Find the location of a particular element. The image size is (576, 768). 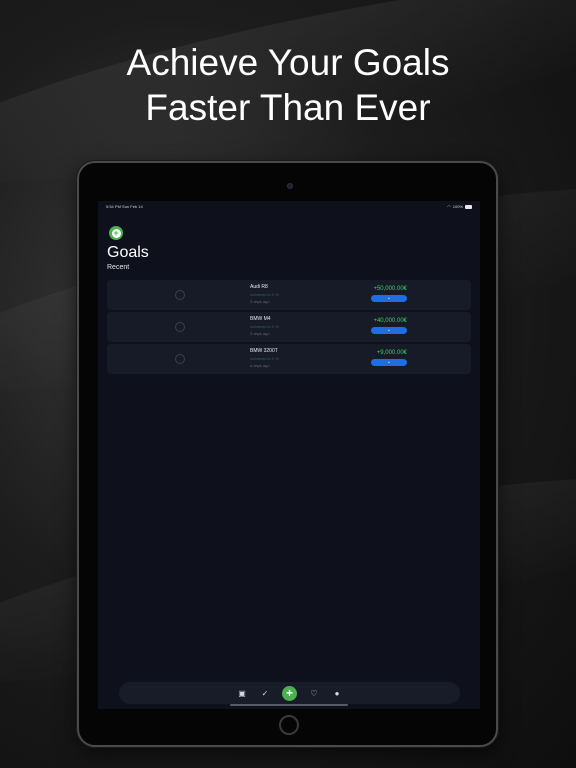

wifi-icon: ◠ is located at coordinates (449, 206).